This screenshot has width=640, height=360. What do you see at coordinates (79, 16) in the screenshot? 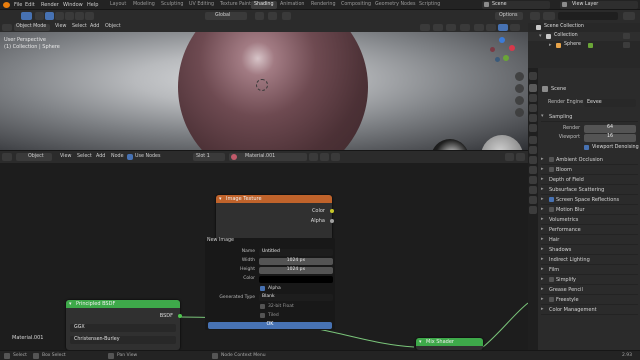
I see `select-mode-invert-button` at bounding box center [79, 16].